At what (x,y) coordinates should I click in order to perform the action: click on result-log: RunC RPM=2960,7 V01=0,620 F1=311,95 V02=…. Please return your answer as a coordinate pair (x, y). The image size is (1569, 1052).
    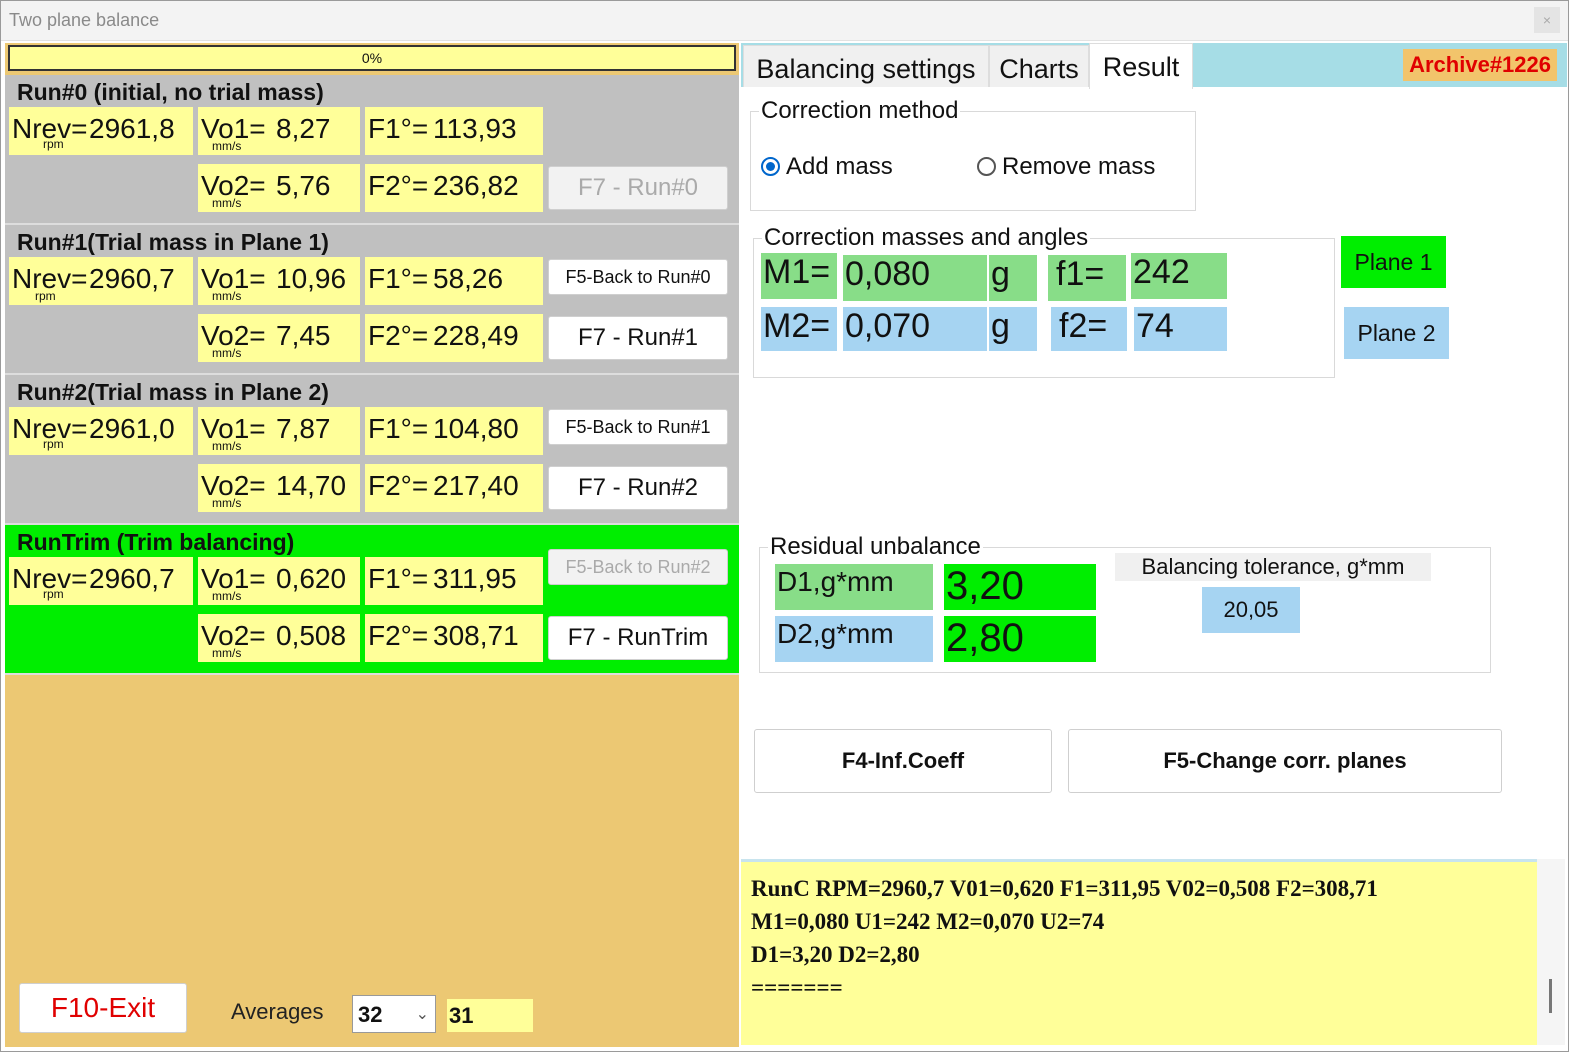
    Looking at the image, I should click on (1139, 952).